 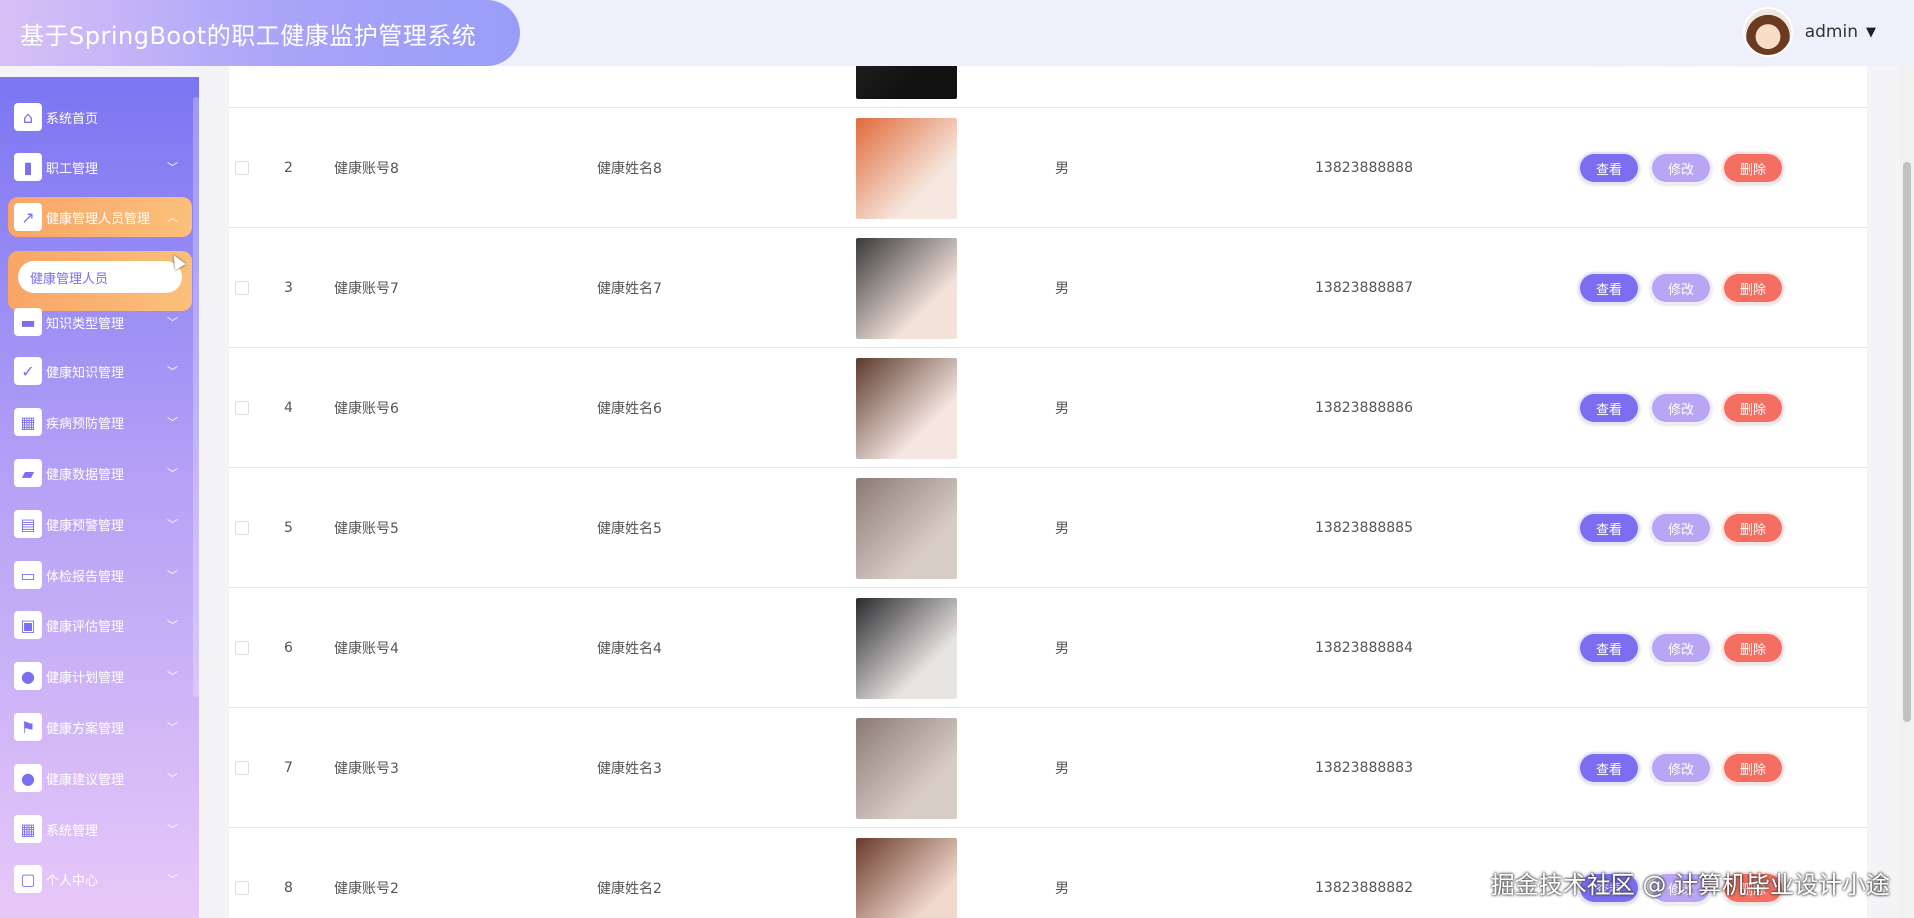 I want to click on name-cell: 健康姓名2, so click(x=629, y=889).